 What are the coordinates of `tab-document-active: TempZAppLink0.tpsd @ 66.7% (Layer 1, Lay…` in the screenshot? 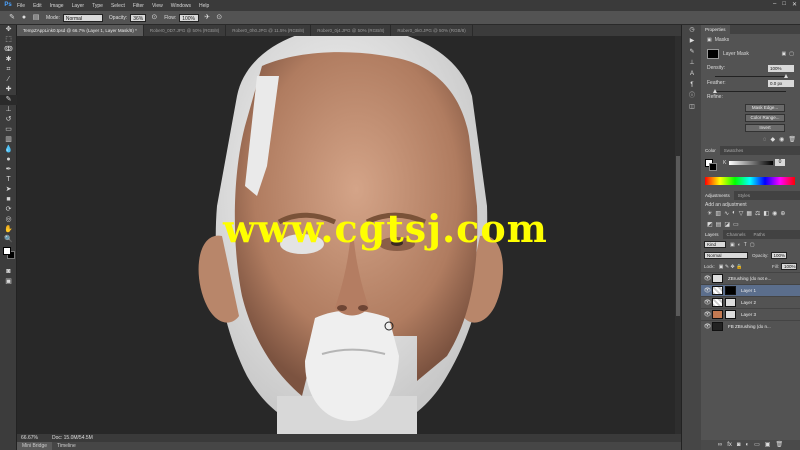 It's located at (80, 30).